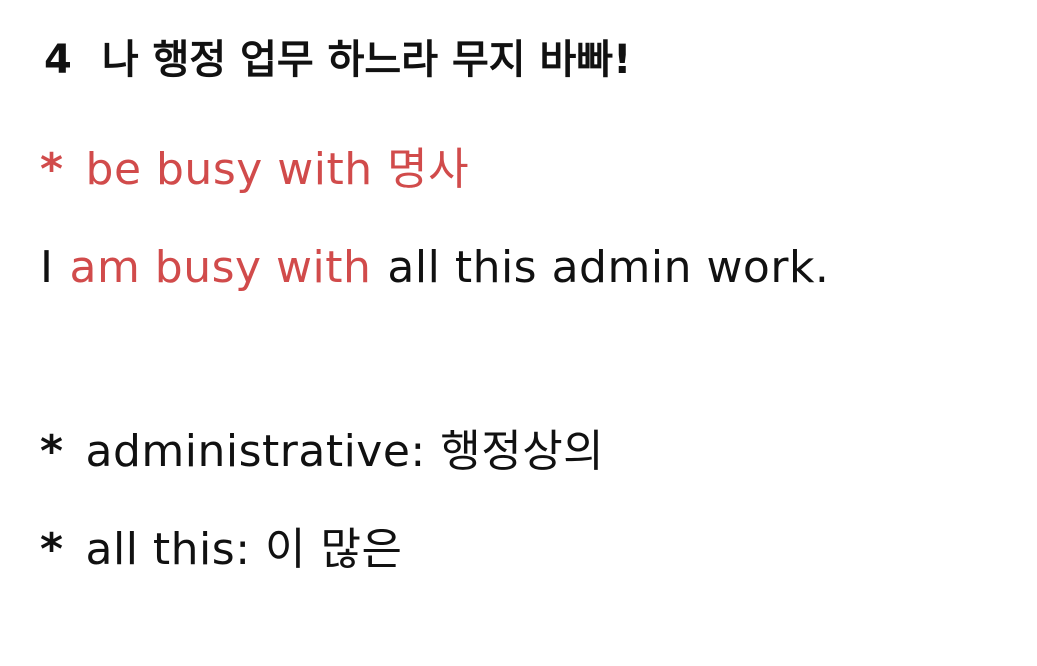 The width and height of the screenshot is (1037, 666). I want to click on pattern-line: * be busy with 명사, so click(254, 170).